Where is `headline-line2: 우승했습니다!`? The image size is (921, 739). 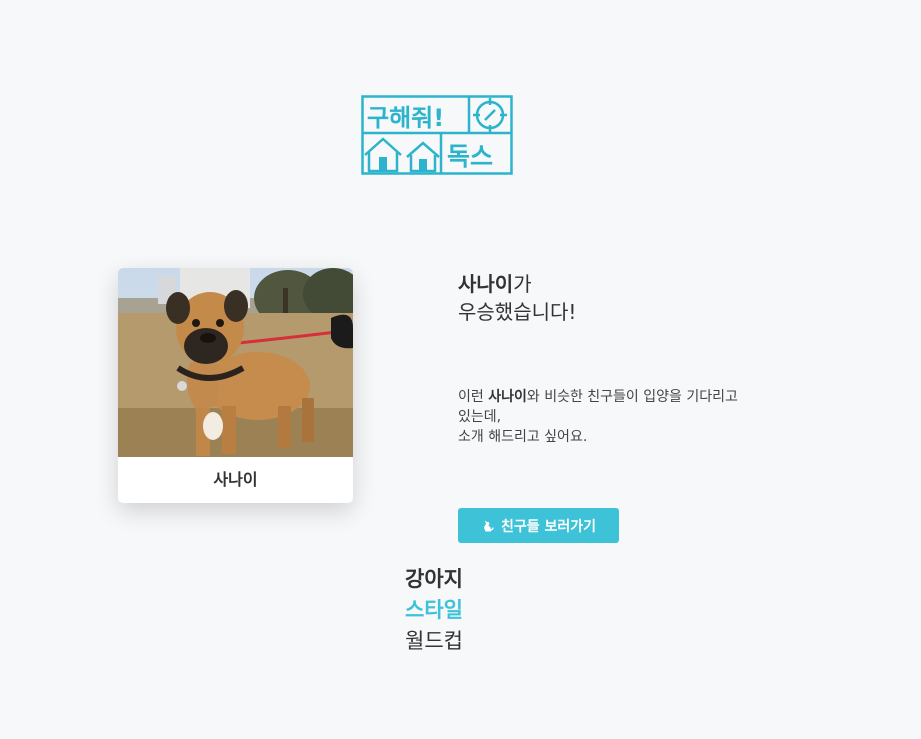 headline-line2: 우승했습니다! is located at coordinates (517, 312).